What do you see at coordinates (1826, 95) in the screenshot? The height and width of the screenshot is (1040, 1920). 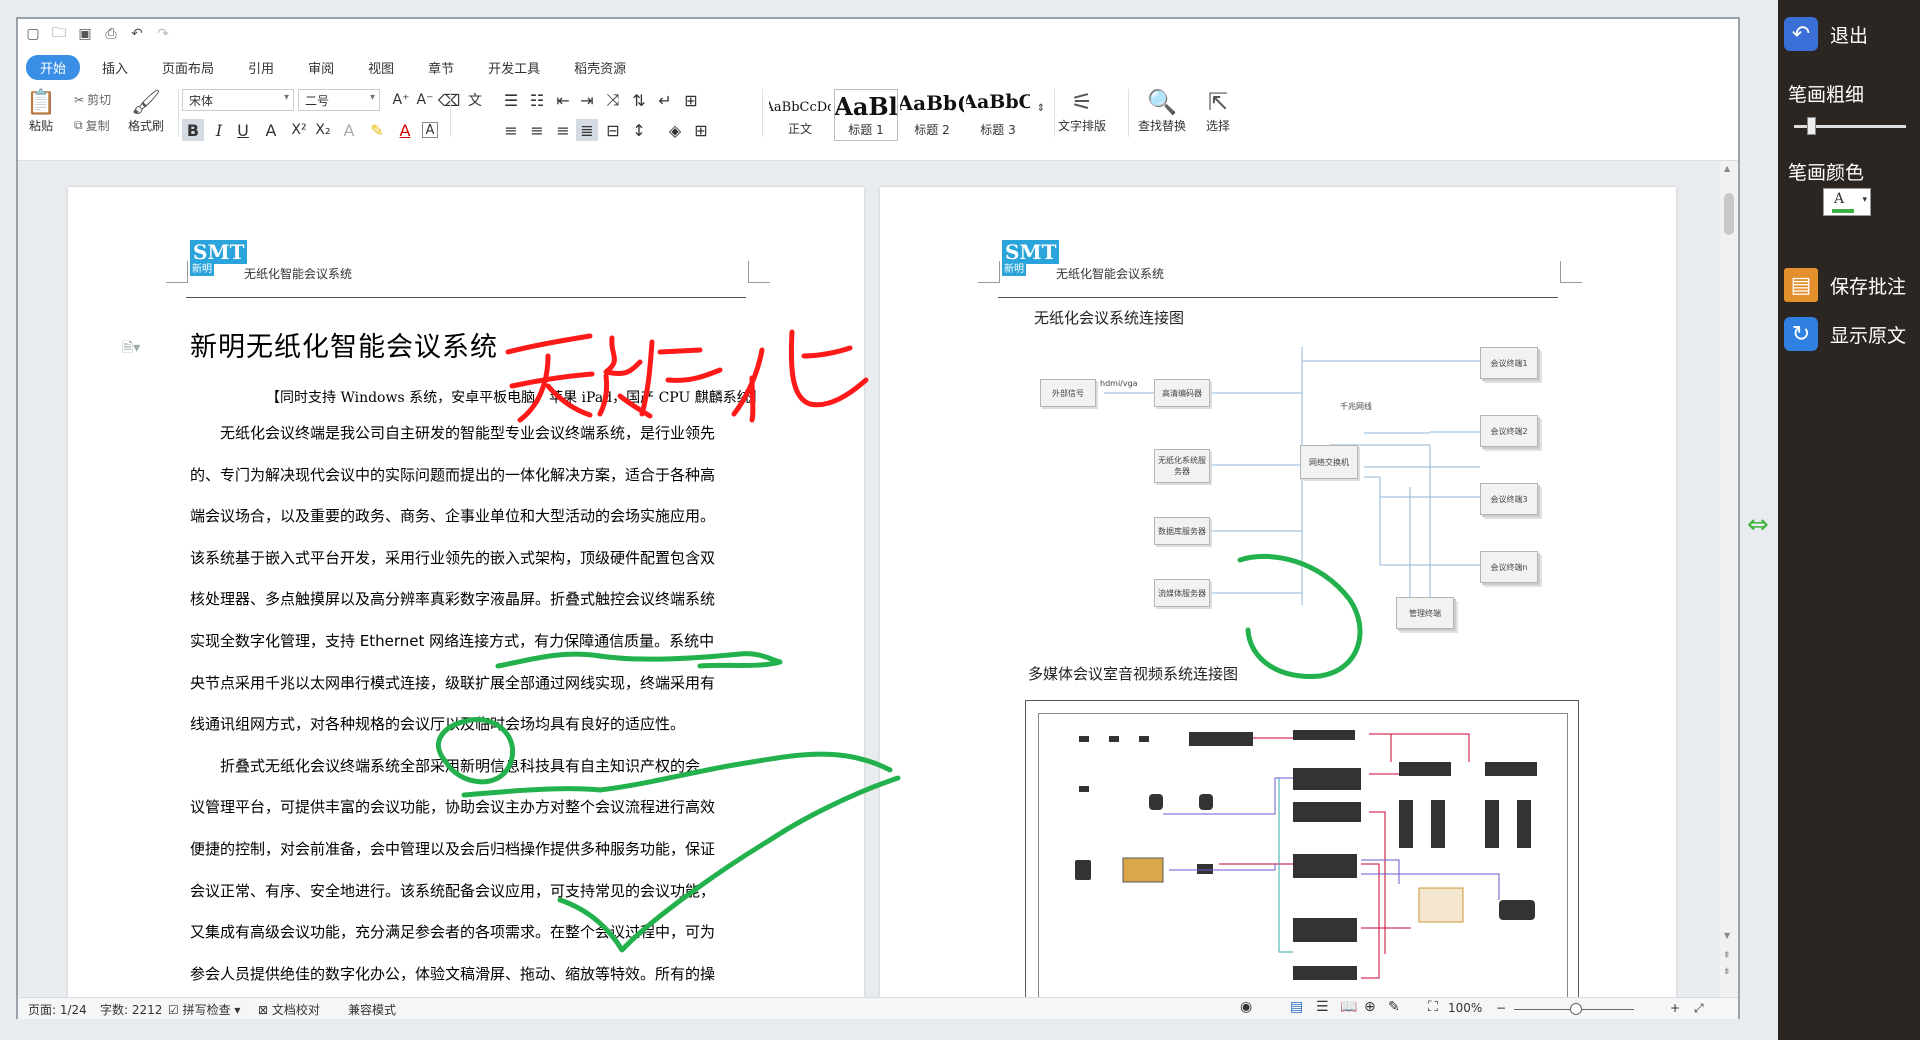 I see `stroke-width-label: 笔画粗细` at bounding box center [1826, 95].